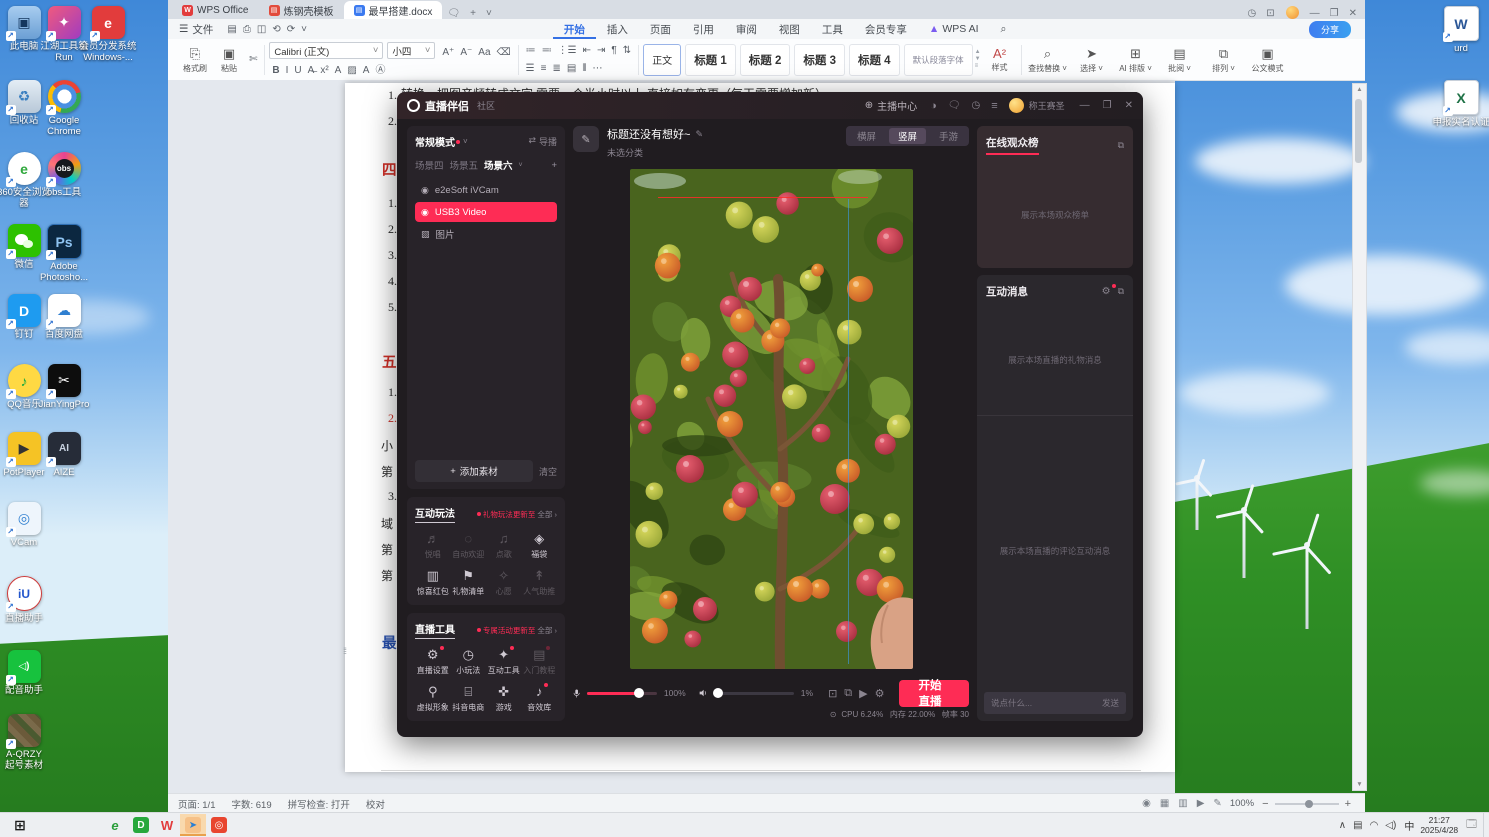  What do you see at coordinates (886, 29) in the screenshot?
I see `tab-会员专享: 会员专享` at bounding box center [886, 29].